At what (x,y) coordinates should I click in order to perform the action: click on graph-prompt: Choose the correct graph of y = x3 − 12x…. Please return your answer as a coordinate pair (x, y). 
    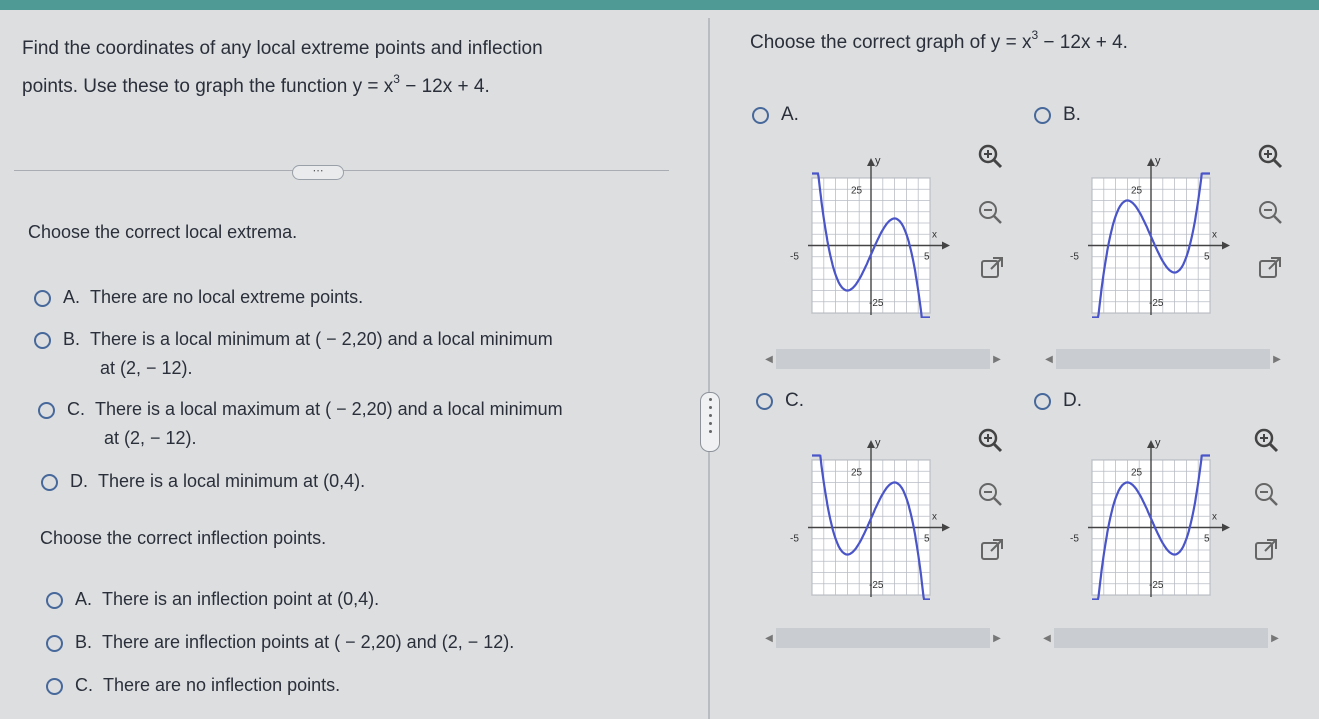
    Looking at the image, I should click on (939, 40).